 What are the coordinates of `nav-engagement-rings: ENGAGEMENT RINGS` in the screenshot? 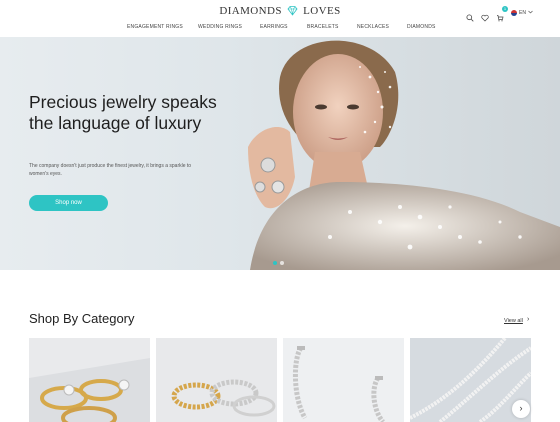 It's located at (155, 27).